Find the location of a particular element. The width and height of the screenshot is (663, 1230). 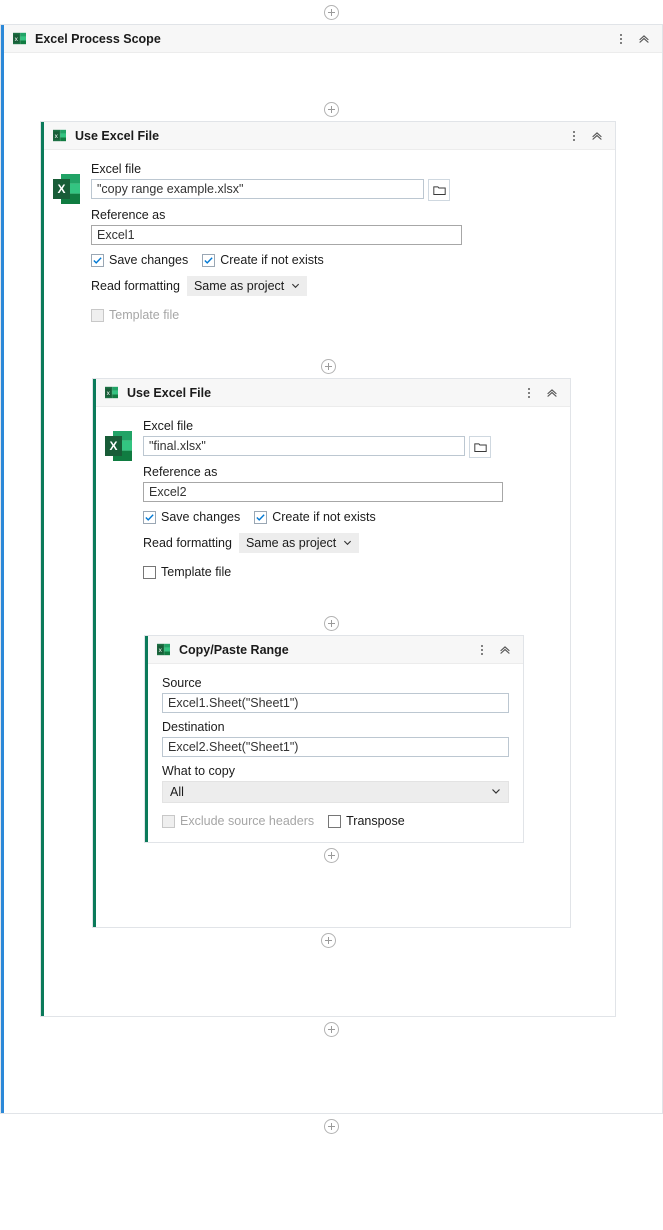

create-if-not-exists-label: Create if not exists is located at coordinates (324, 517).